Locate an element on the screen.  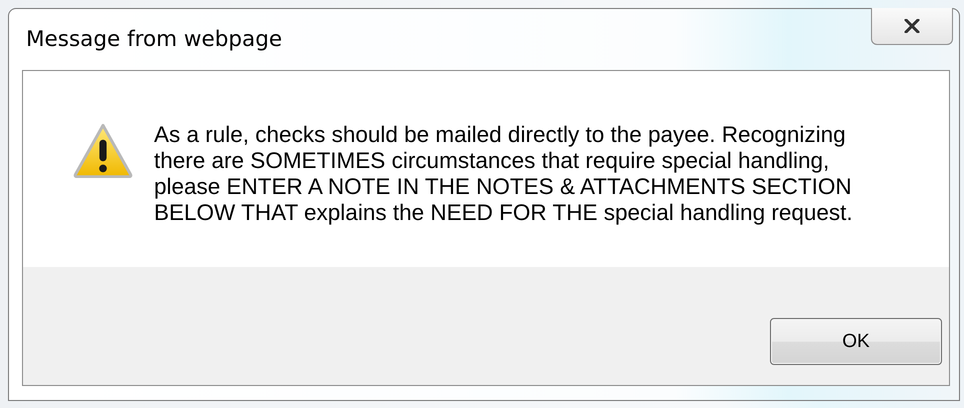
ok-button: OK is located at coordinates (856, 341).